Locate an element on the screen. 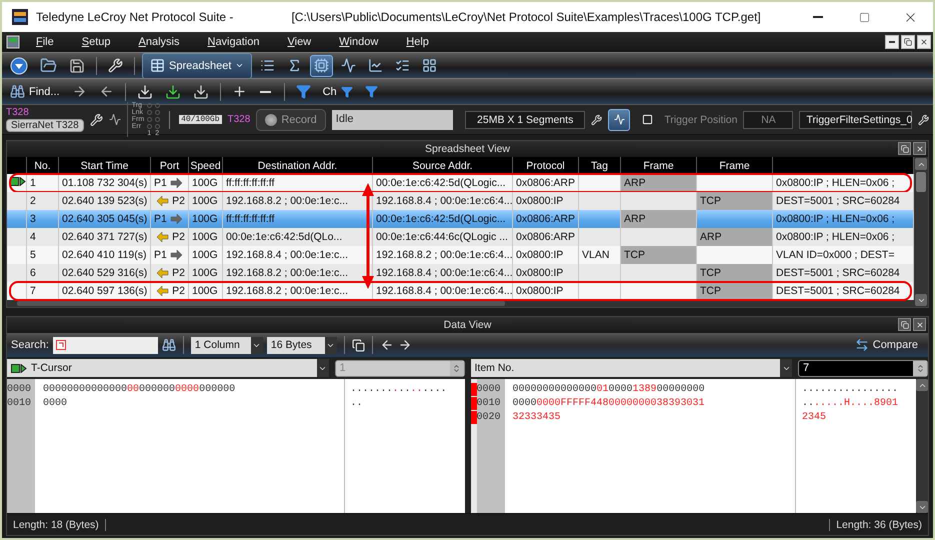 This screenshot has width=935, height=540. source-select: T-Cursor is located at coordinates (167, 368).